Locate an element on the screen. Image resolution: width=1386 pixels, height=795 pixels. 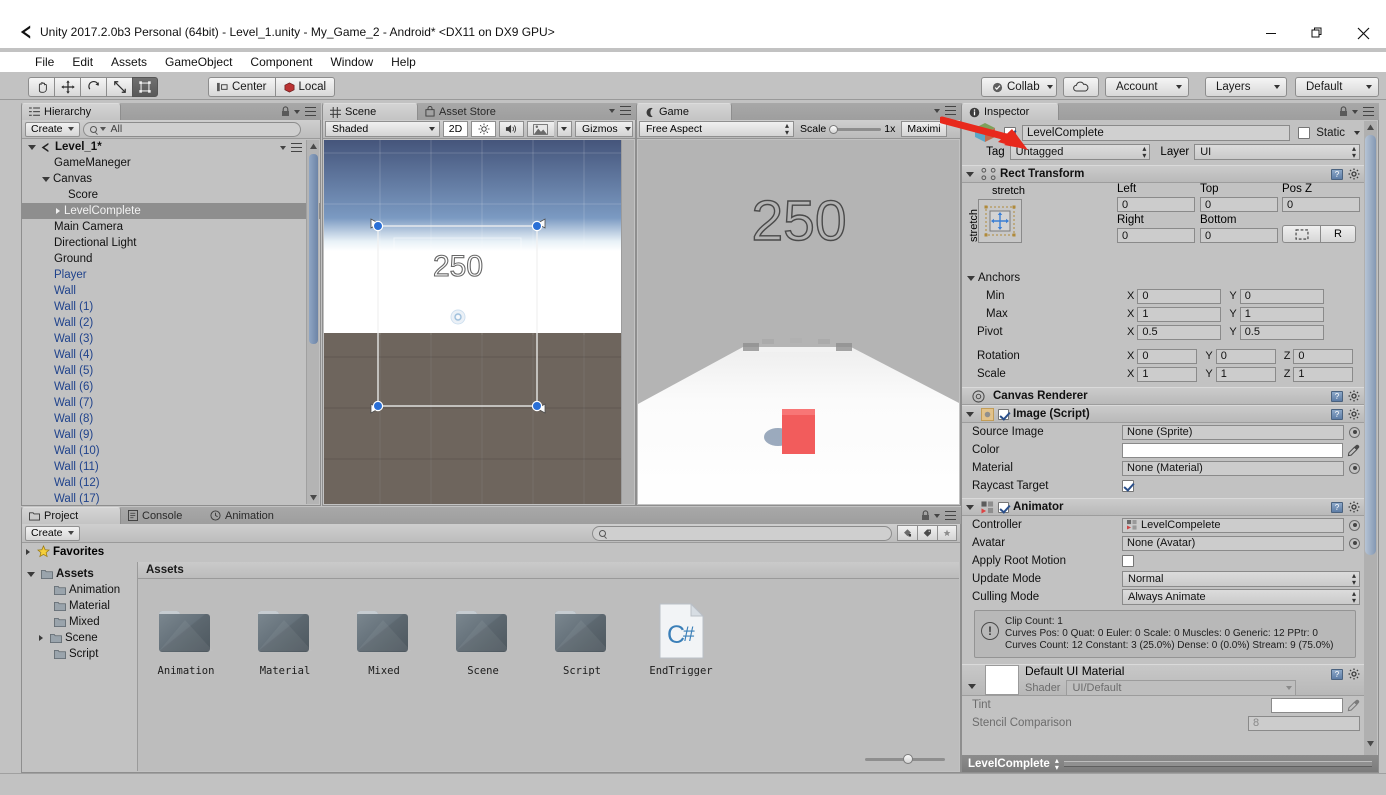
scale-y-field: 1 is located at coordinates (1245, 374).